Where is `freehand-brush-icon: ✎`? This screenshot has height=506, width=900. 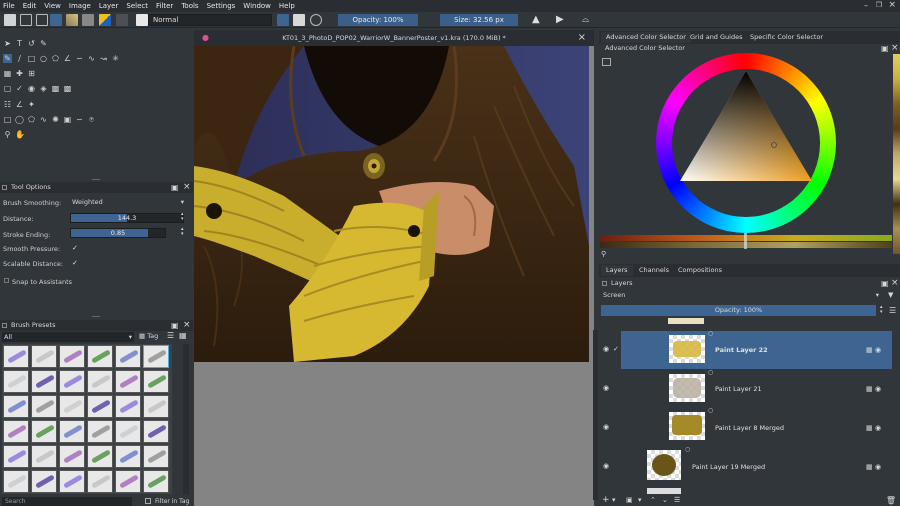 freehand-brush-icon: ✎ is located at coordinates (7, 58).